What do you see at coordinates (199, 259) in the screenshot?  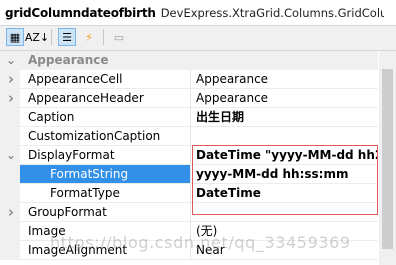 I see `row-divider` at bounding box center [199, 259].